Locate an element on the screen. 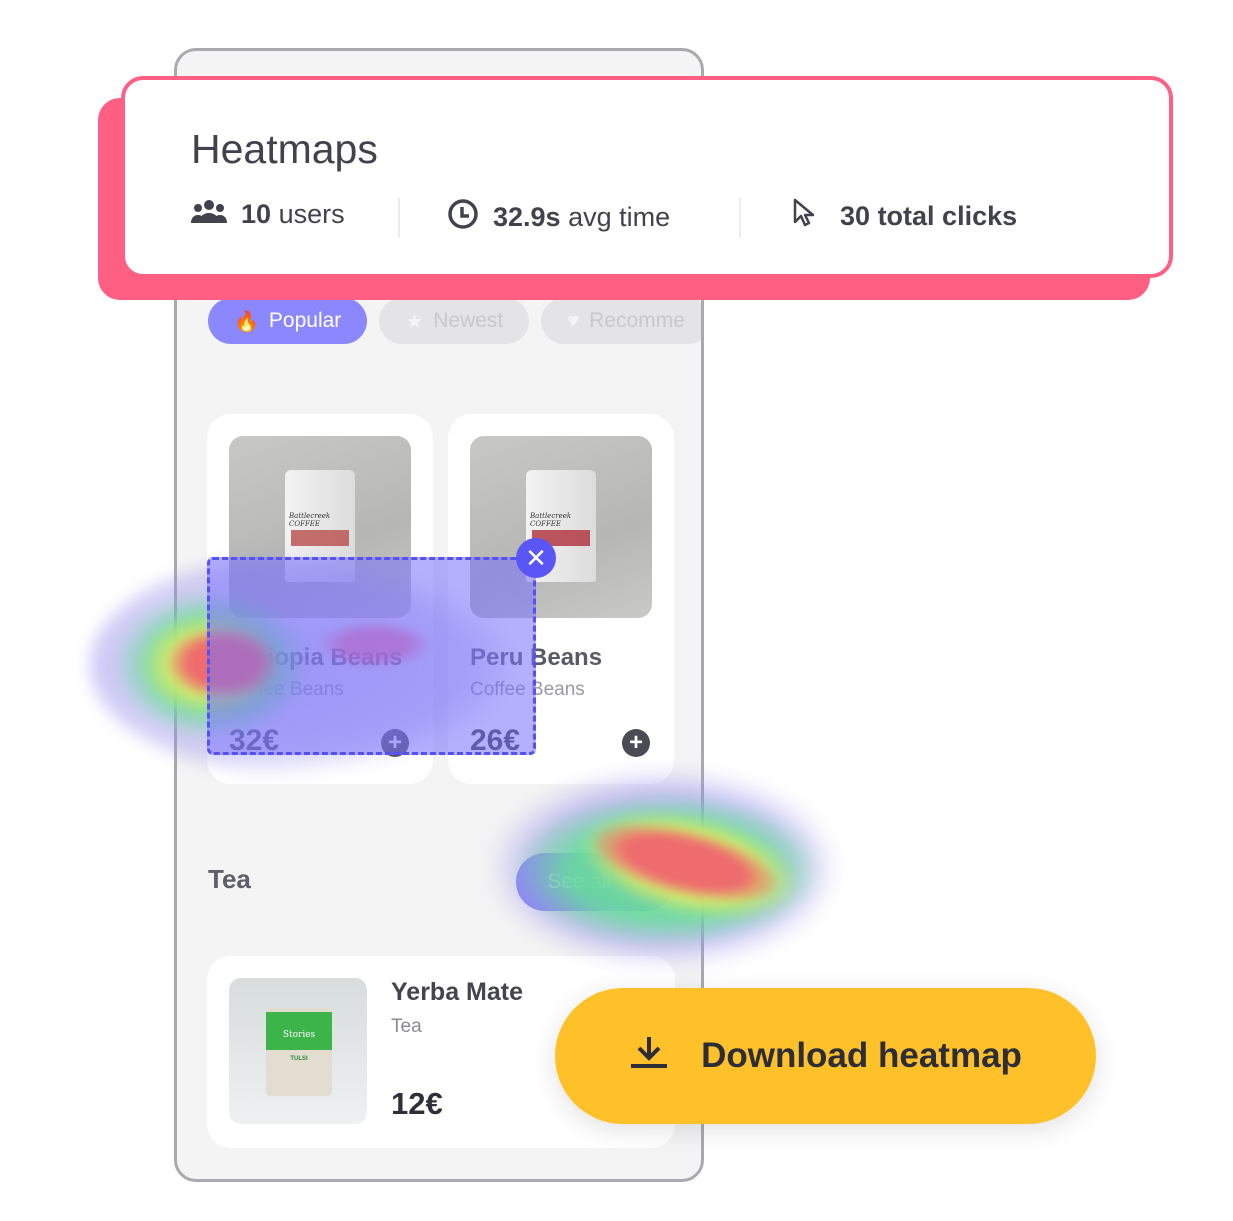 Image resolution: width=1233 pixels, height=1221 pixels. stats-title: Heatmaps is located at coordinates (284, 149).